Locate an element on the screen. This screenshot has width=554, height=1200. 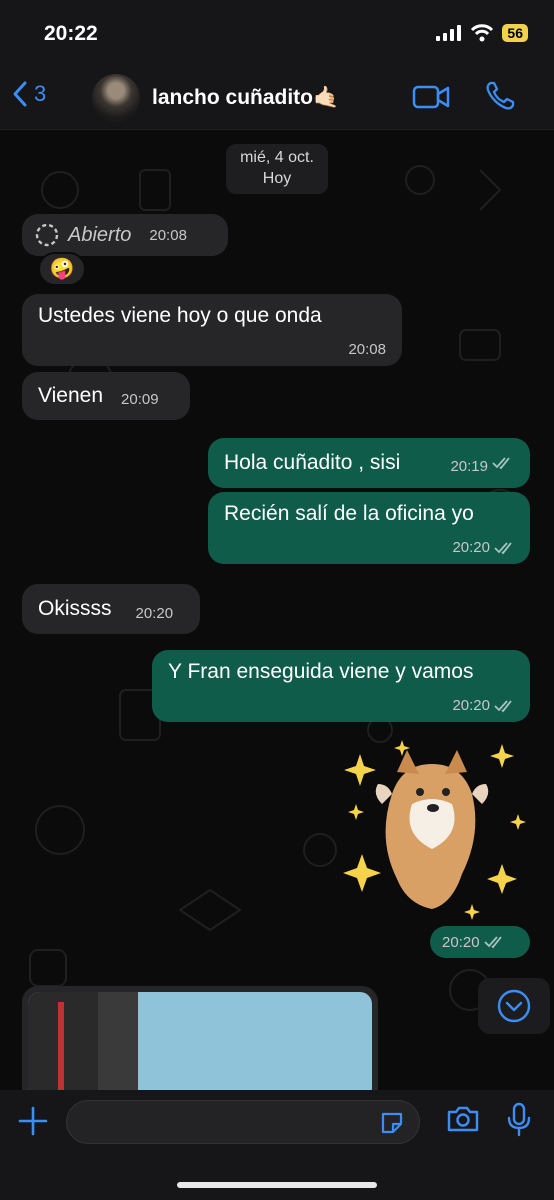
sticker-timestamp: 20:20 is located at coordinates (480, 942).